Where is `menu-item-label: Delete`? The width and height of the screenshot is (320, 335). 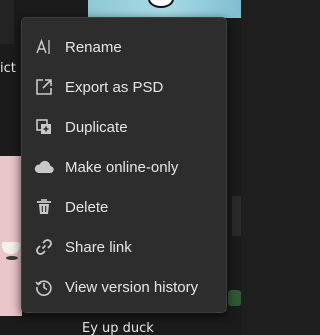
menu-item-label: Delete is located at coordinates (87, 207).